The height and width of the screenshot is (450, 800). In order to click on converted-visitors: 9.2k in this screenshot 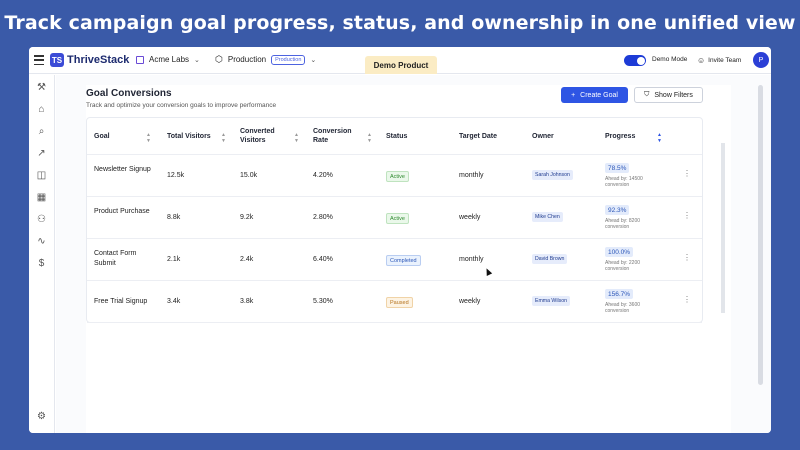, I will do `click(247, 217)`.